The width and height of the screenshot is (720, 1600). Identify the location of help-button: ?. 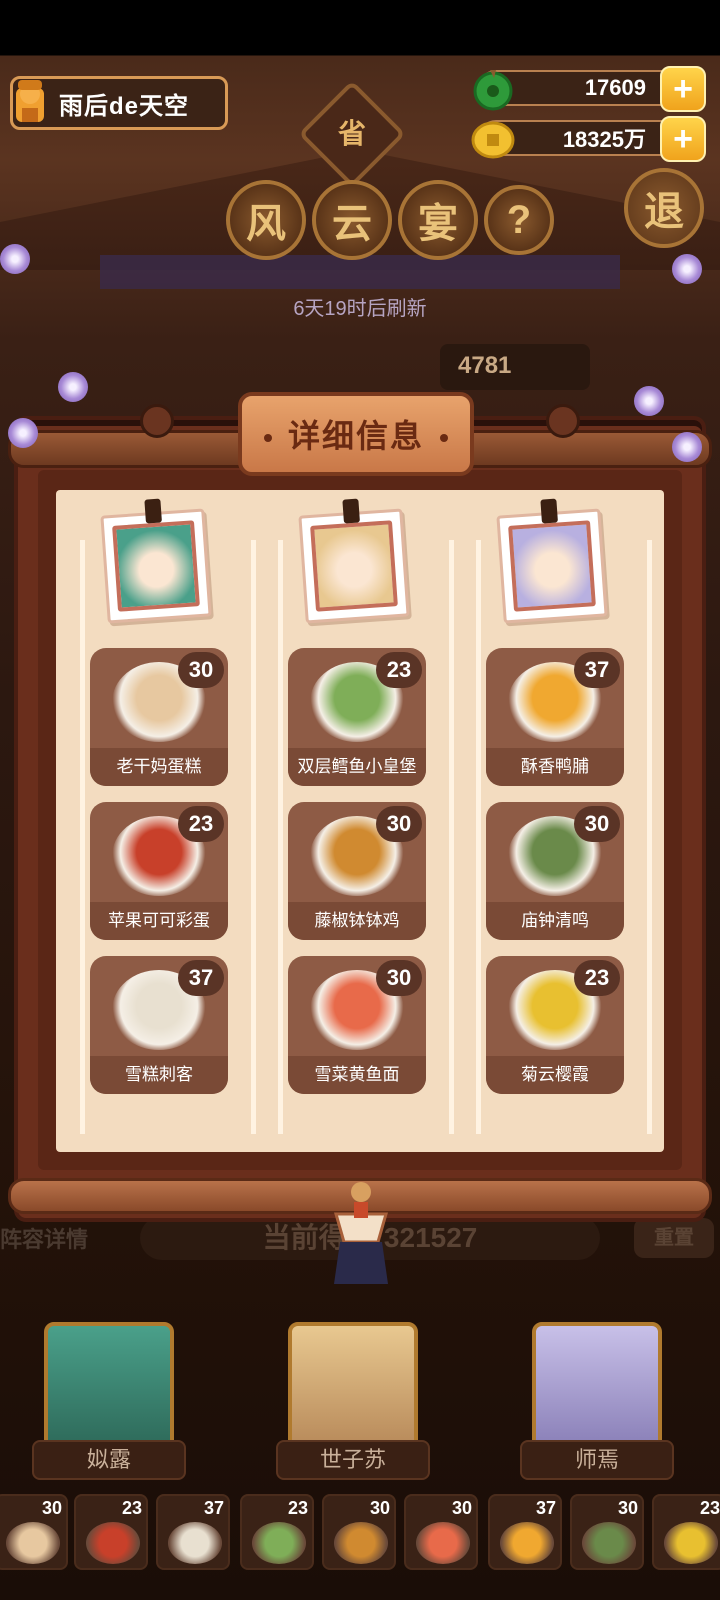
(519, 220).